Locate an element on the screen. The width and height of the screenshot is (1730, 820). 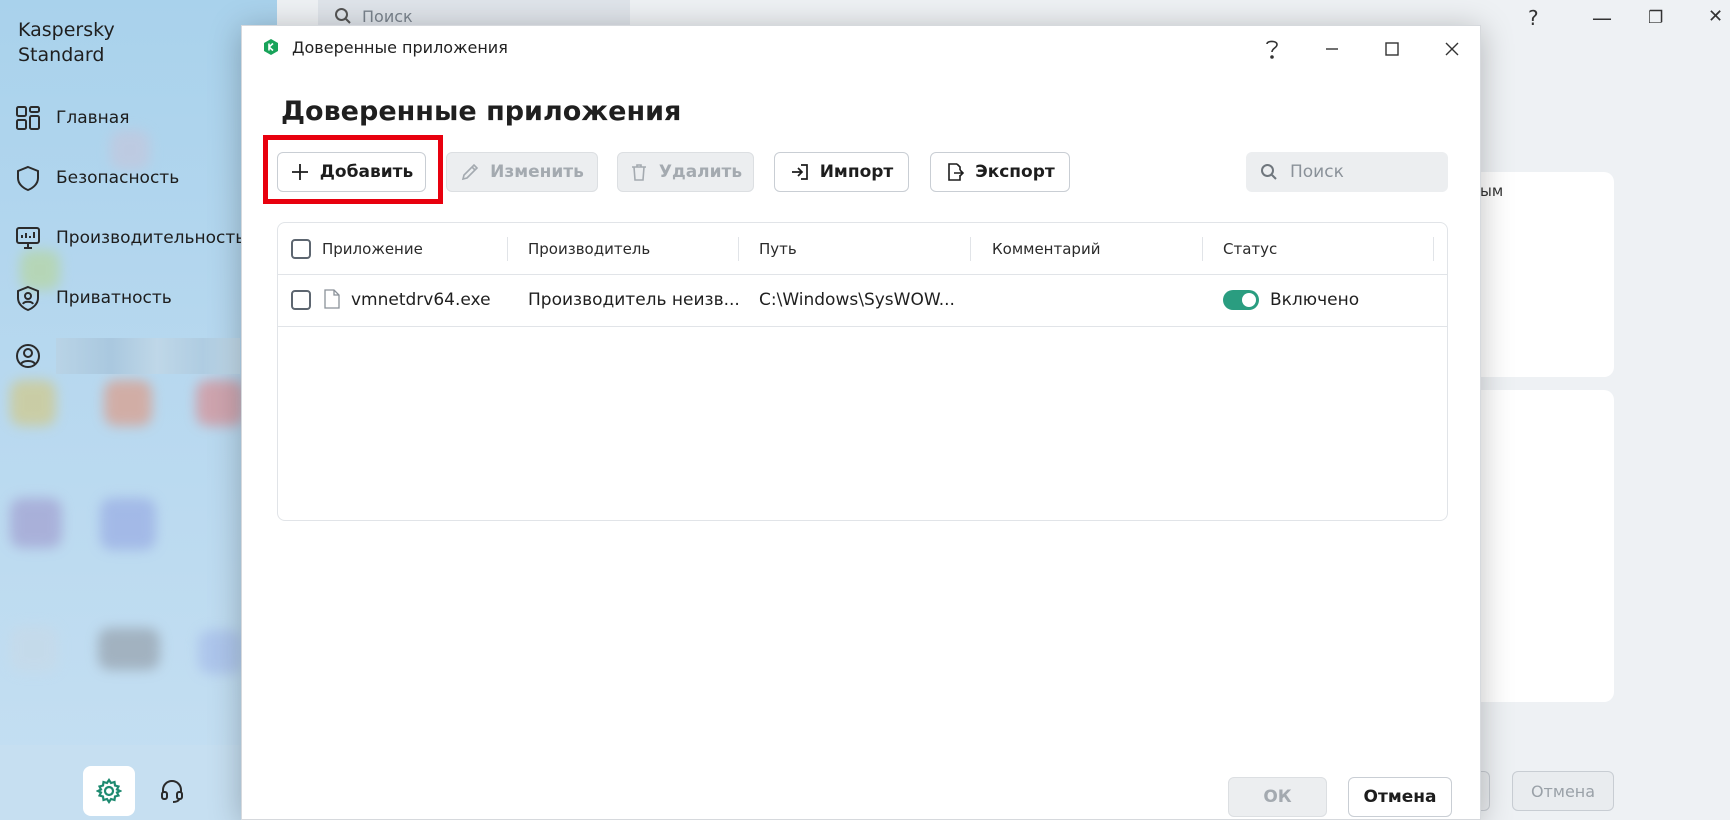
nav-item-label: Безопасность is located at coordinates (118, 178).